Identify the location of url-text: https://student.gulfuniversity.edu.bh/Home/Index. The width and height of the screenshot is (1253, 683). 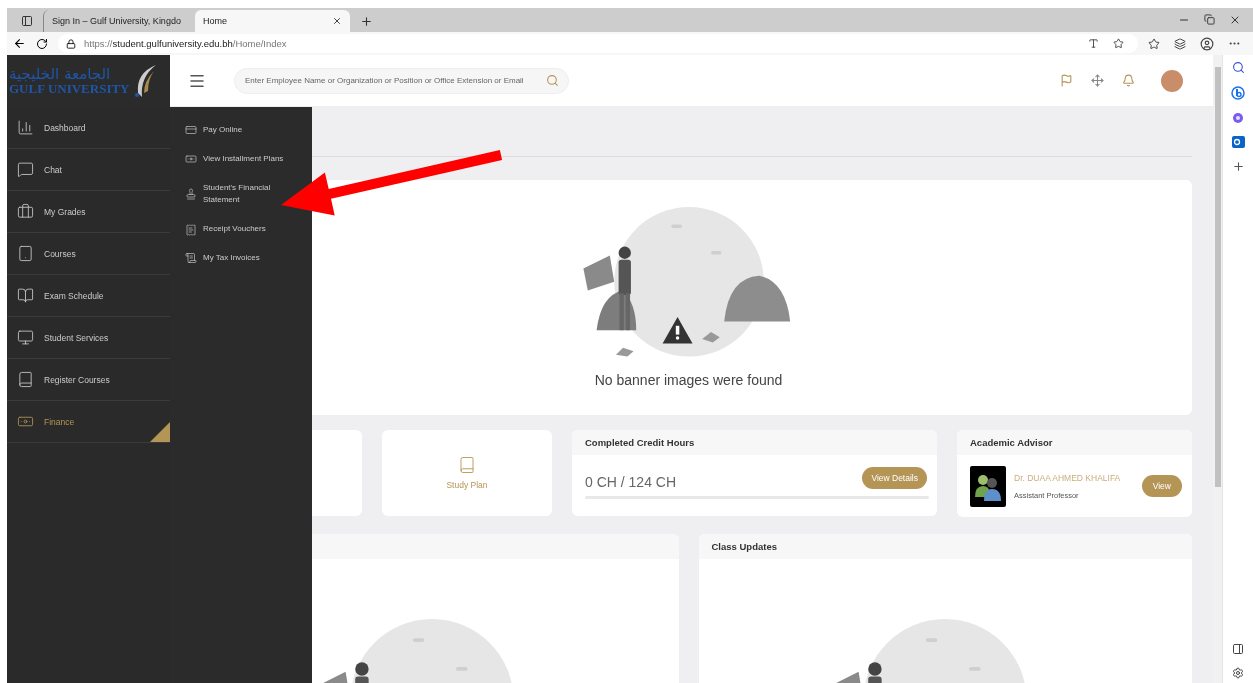
(185, 43).